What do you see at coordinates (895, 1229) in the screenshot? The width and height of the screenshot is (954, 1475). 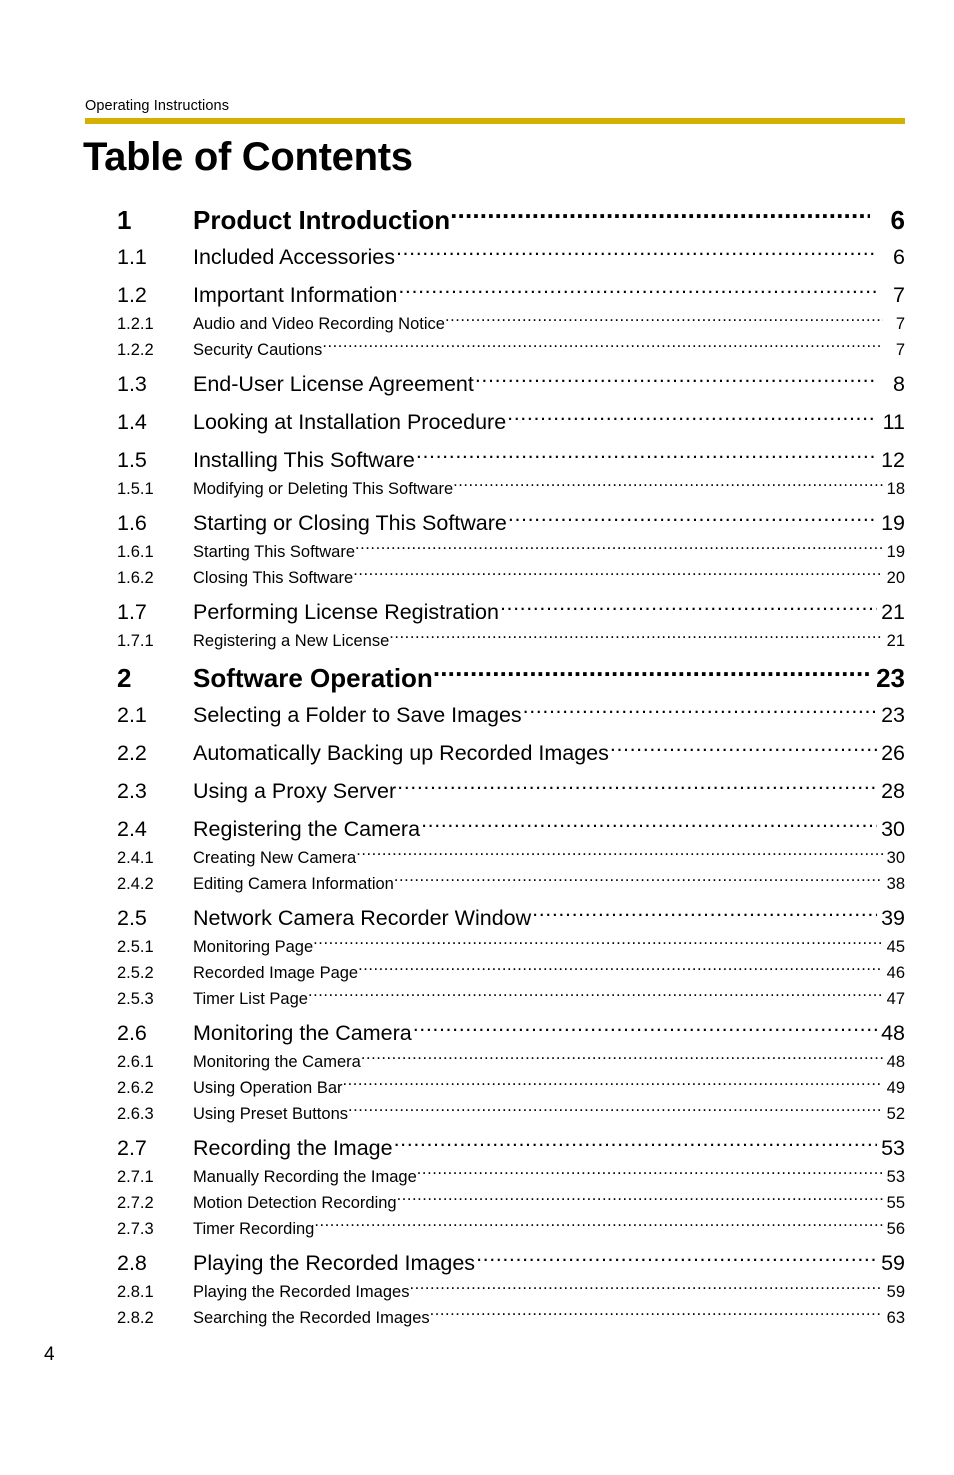 I see `toc-entry-page-number: 56` at bounding box center [895, 1229].